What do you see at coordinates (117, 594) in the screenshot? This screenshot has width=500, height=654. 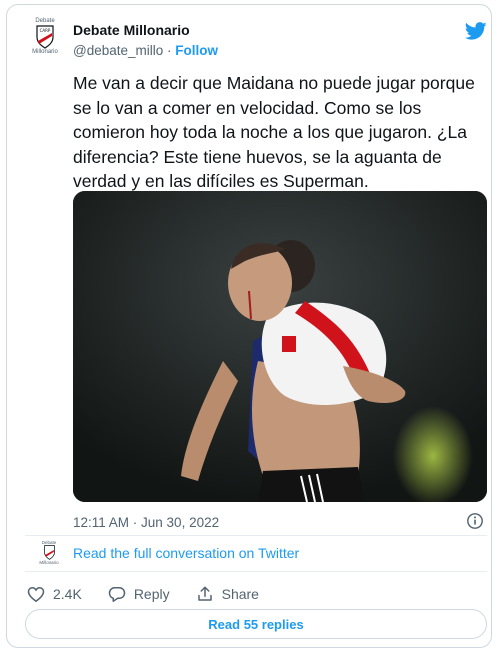 I see `reply-bubble-icon` at bounding box center [117, 594].